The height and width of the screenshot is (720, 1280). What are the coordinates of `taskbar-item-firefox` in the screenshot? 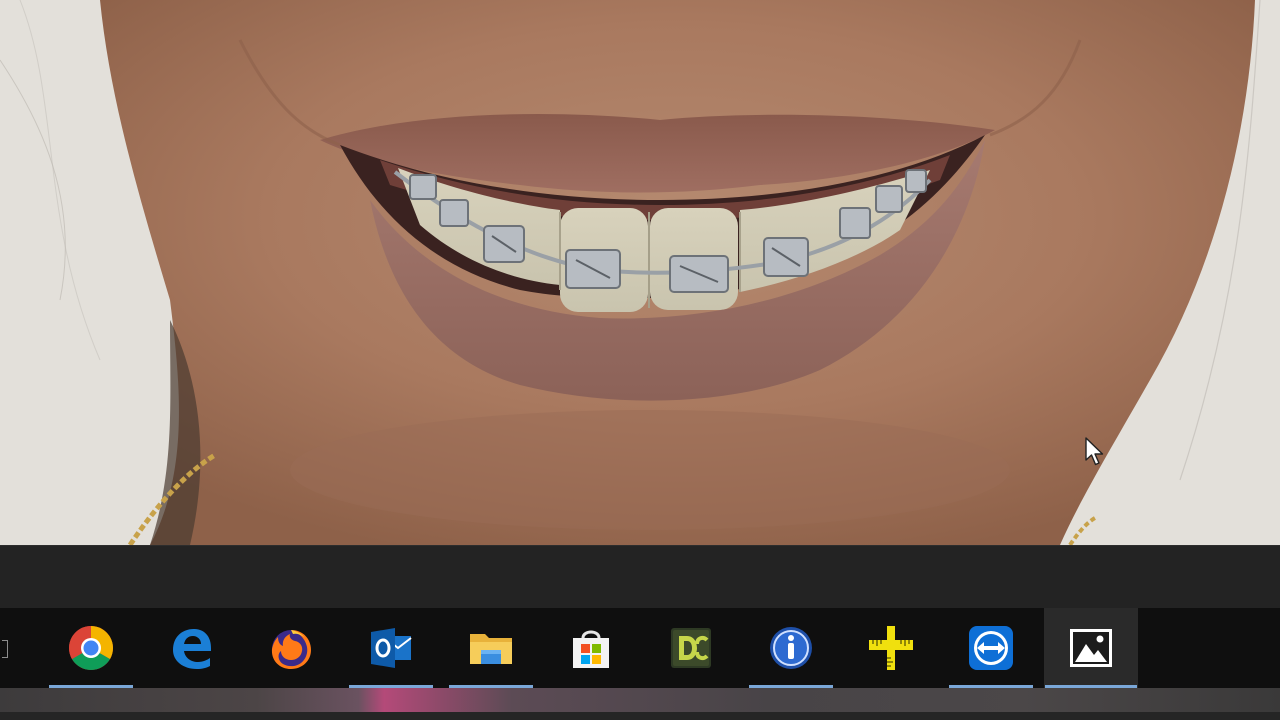 It's located at (291, 648).